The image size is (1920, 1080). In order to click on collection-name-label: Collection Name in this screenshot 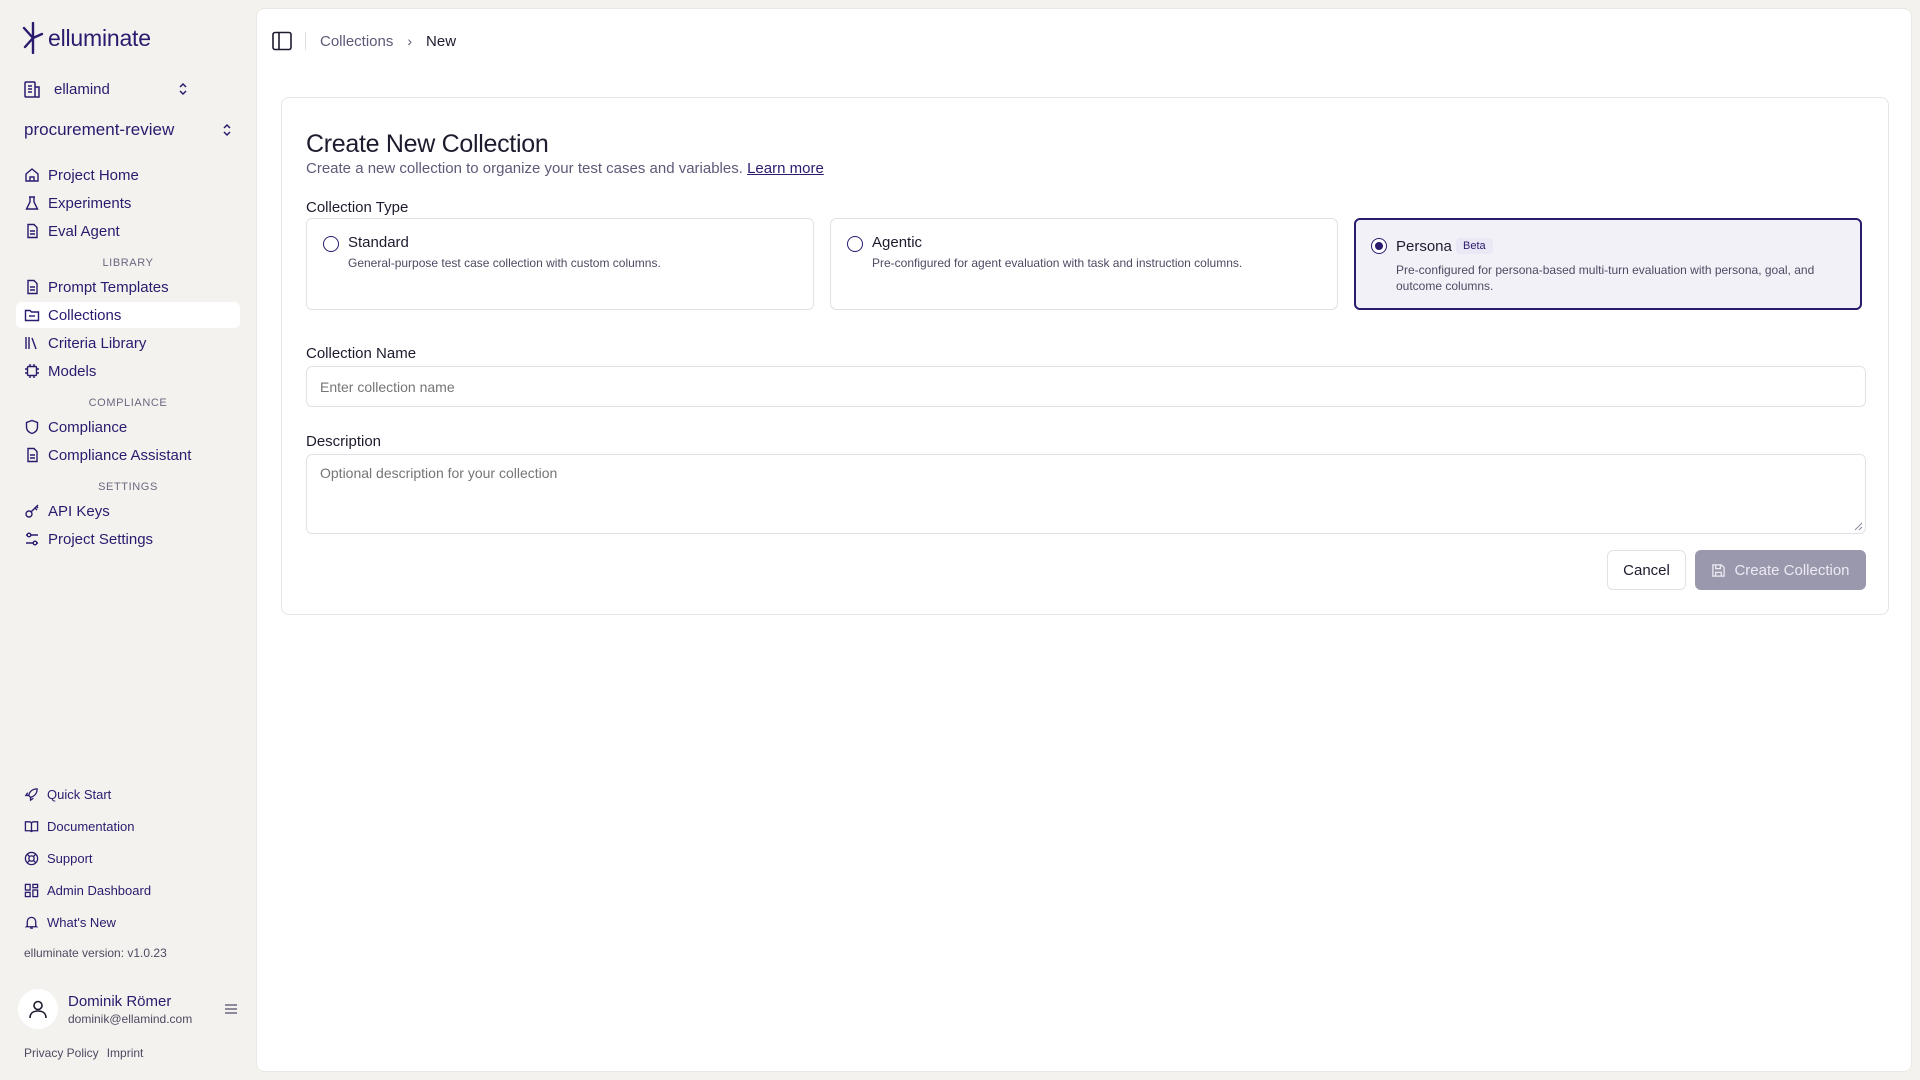, I will do `click(361, 353)`.